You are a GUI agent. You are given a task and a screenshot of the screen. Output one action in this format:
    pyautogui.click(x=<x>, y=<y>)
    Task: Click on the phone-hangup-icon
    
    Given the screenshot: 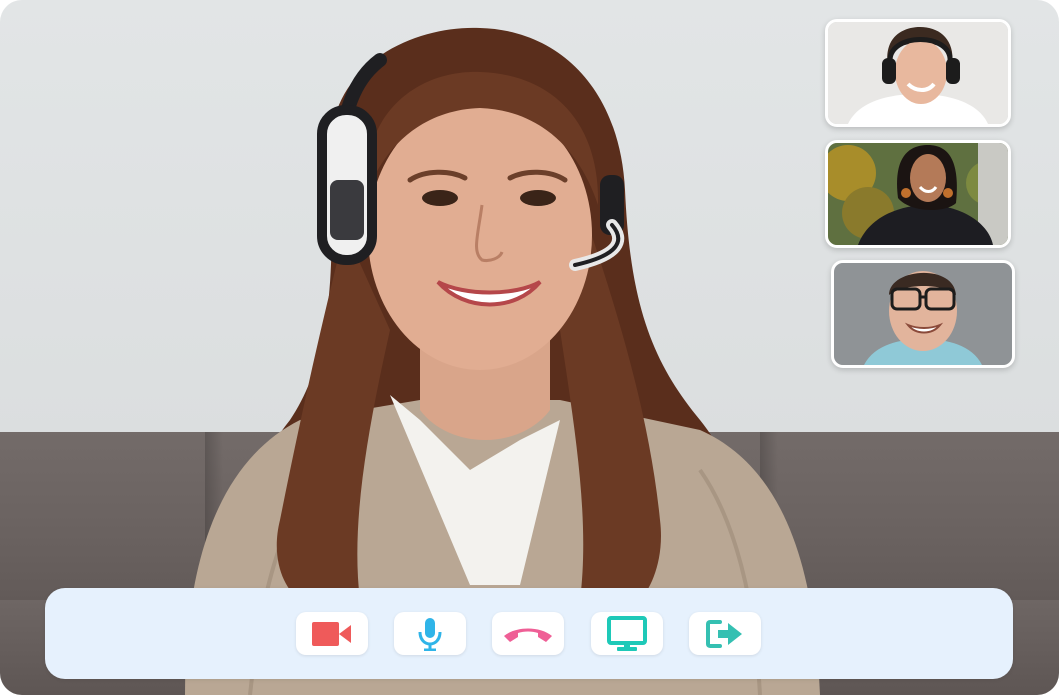 What is the action you would take?
    pyautogui.click(x=528, y=635)
    